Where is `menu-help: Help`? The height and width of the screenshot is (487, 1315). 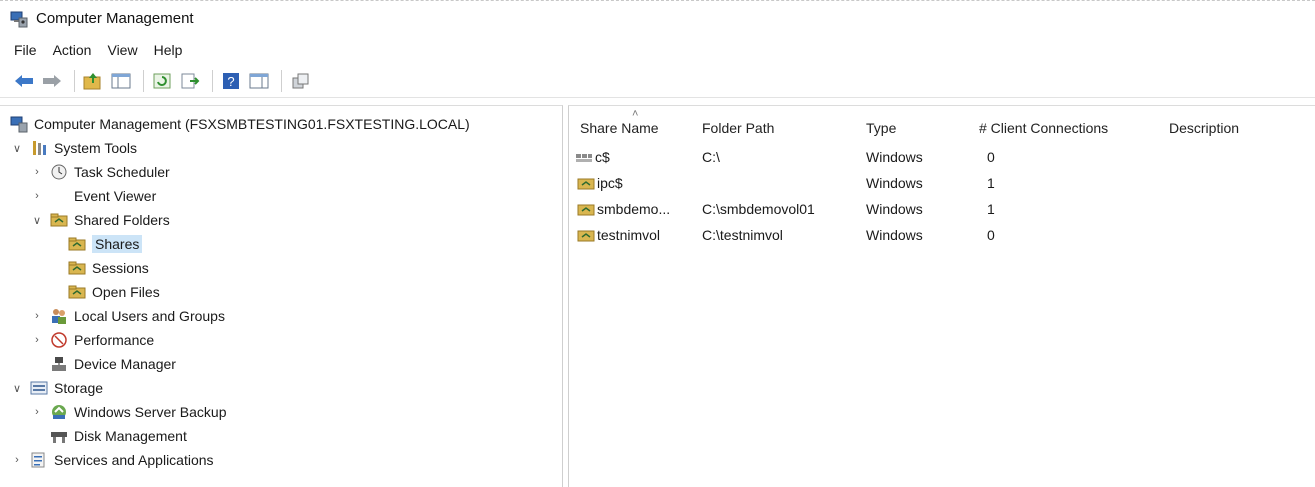 menu-help: Help is located at coordinates (168, 50).